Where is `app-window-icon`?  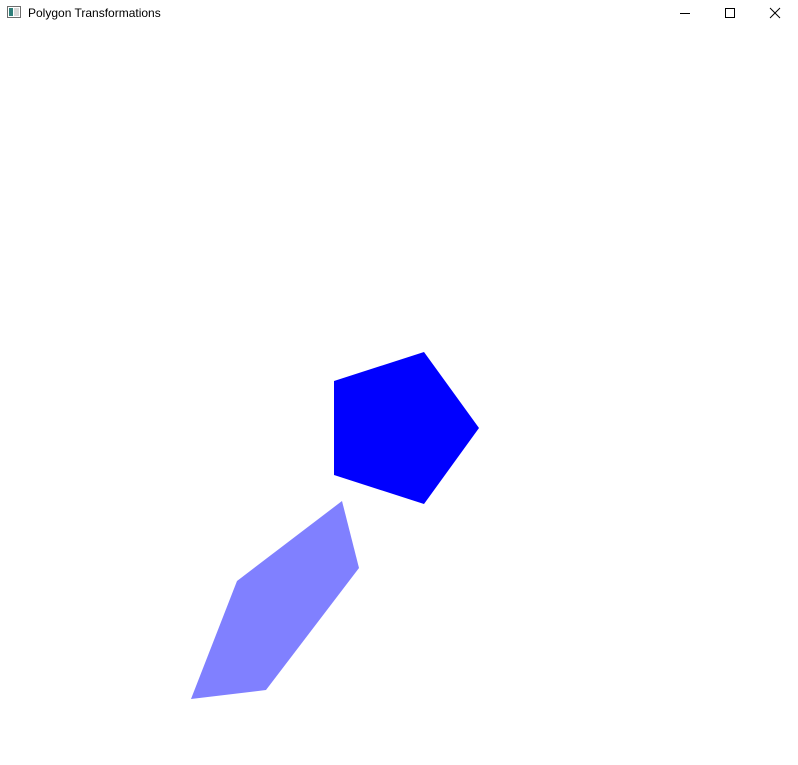
app-window-icon is located at coordinates (14, 12).